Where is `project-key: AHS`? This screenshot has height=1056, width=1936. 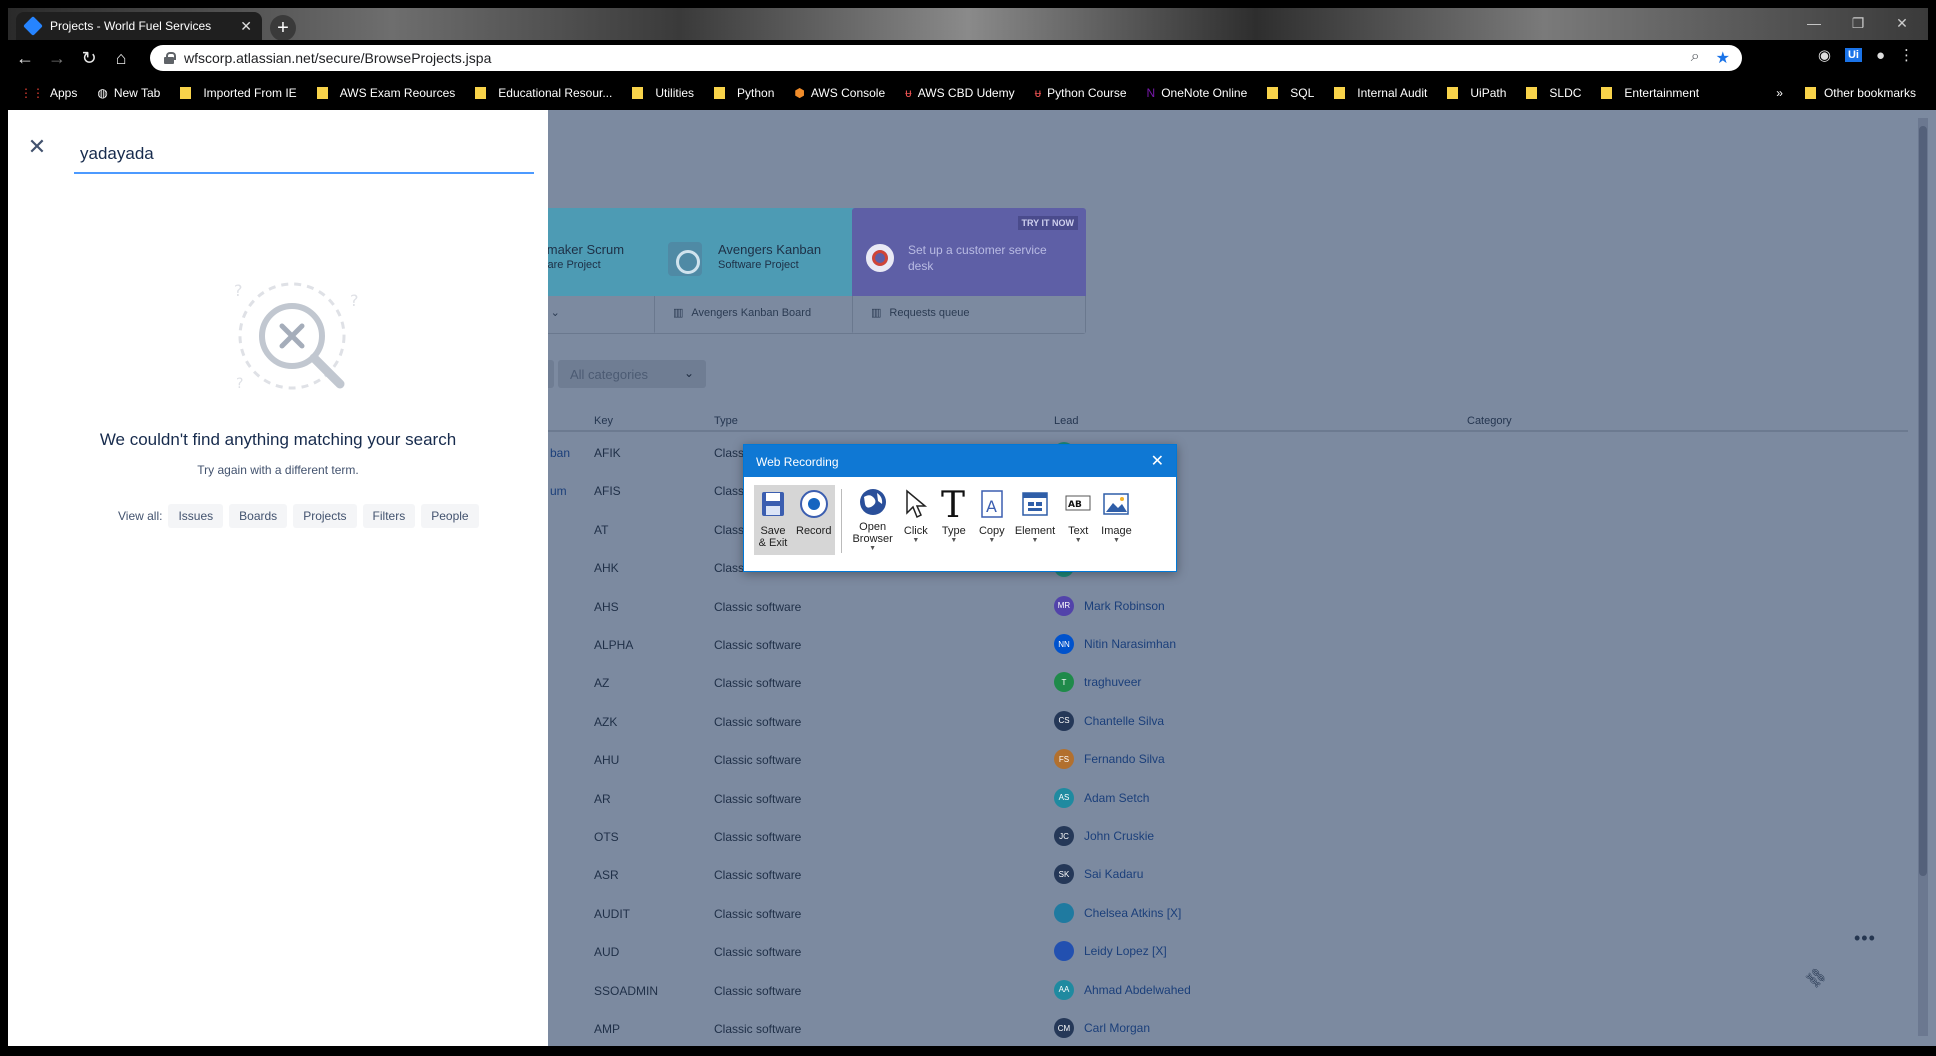 project-key: AHS is located at coordinates (606, 606).